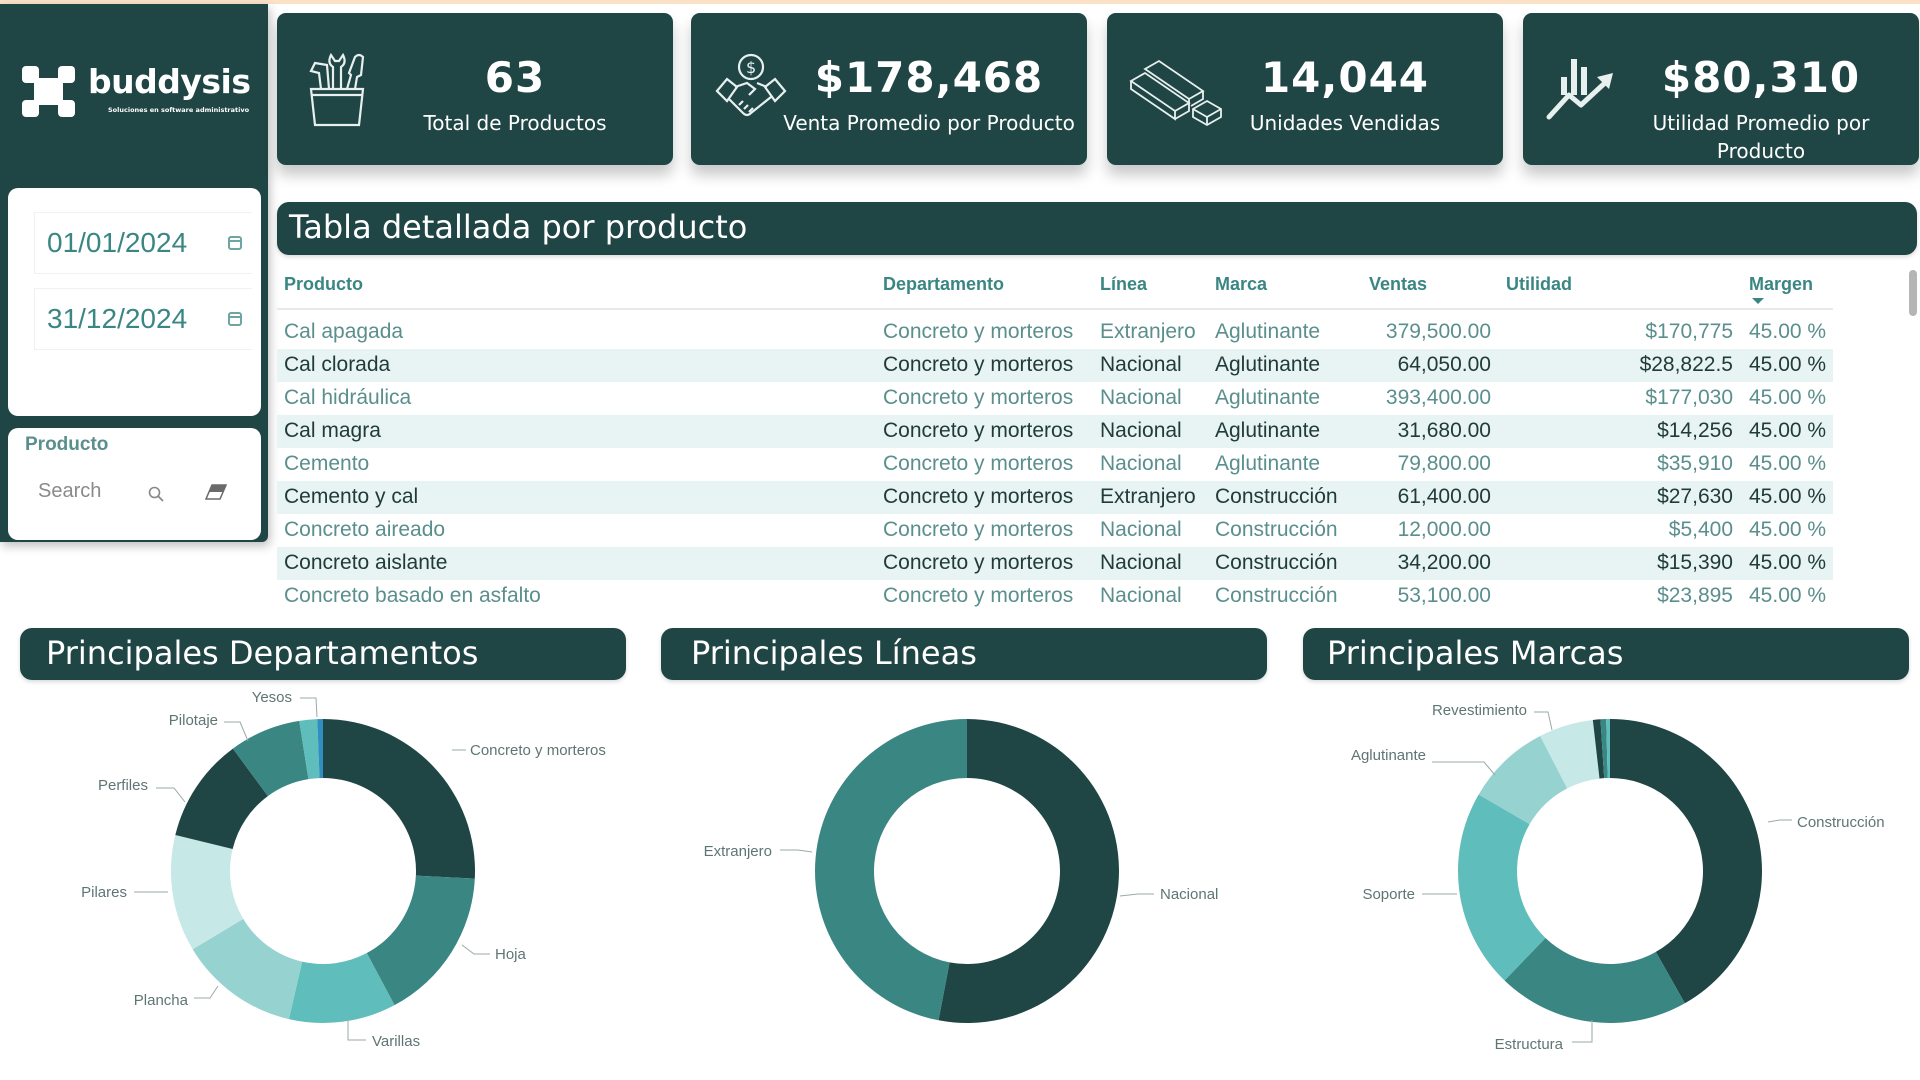 The image size is (1920, 1080). I want to click on donut-slice-concreto-y-morteros, so click(399, 799).